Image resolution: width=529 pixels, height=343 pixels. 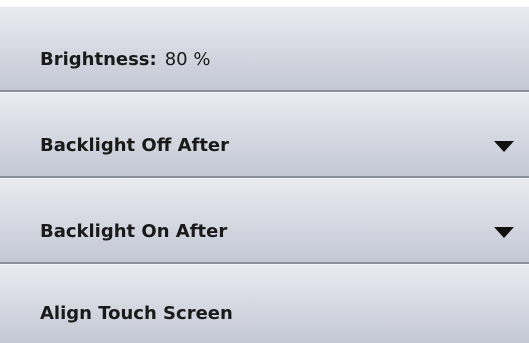 I want to click on brightness-label: Brightness:, so click(x=98, y=59).